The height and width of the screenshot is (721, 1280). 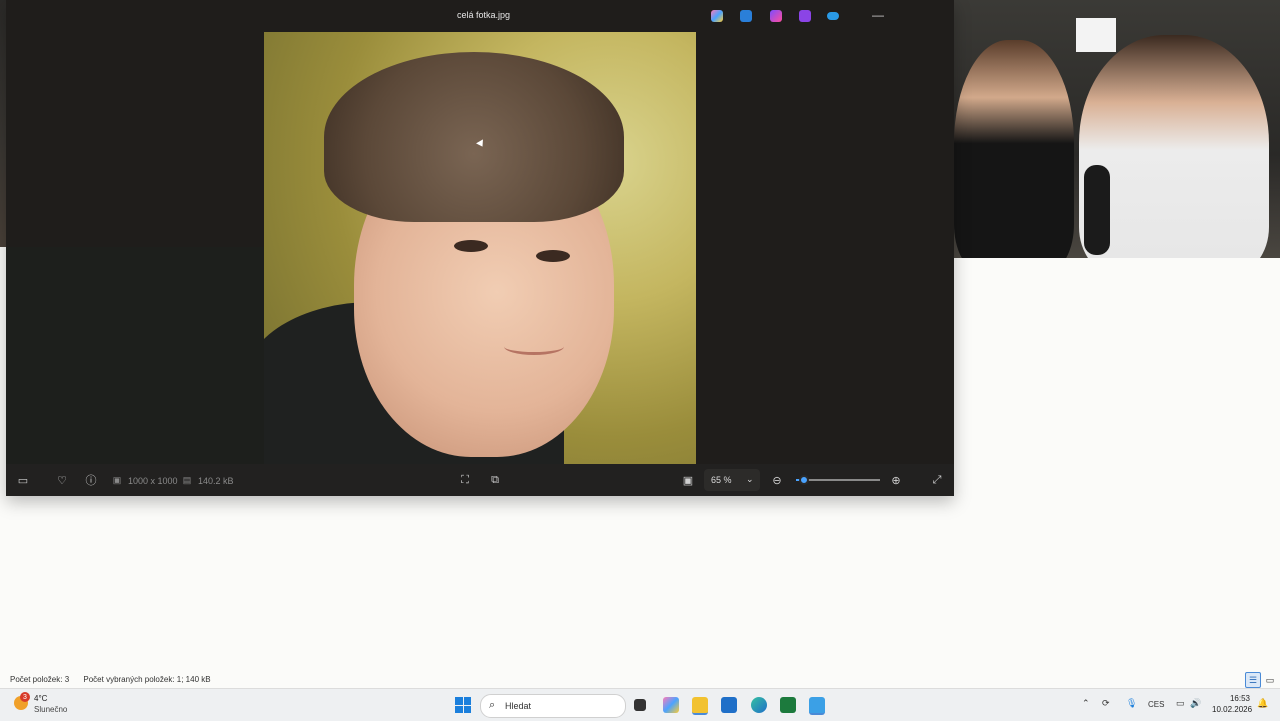 What do you see at coordinates (153, 481) in the screenshot?
I see `image-dimensions: 1000 x 1000` at bounding box center [153, 481].